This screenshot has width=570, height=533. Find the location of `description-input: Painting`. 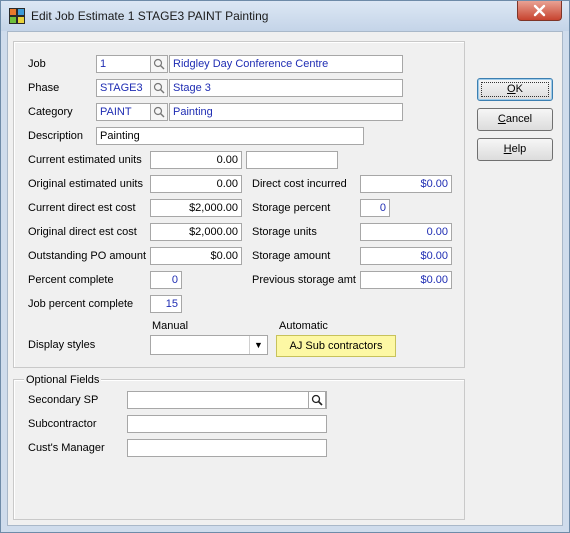

description-input: Painting is located at coordinates (230, 136).